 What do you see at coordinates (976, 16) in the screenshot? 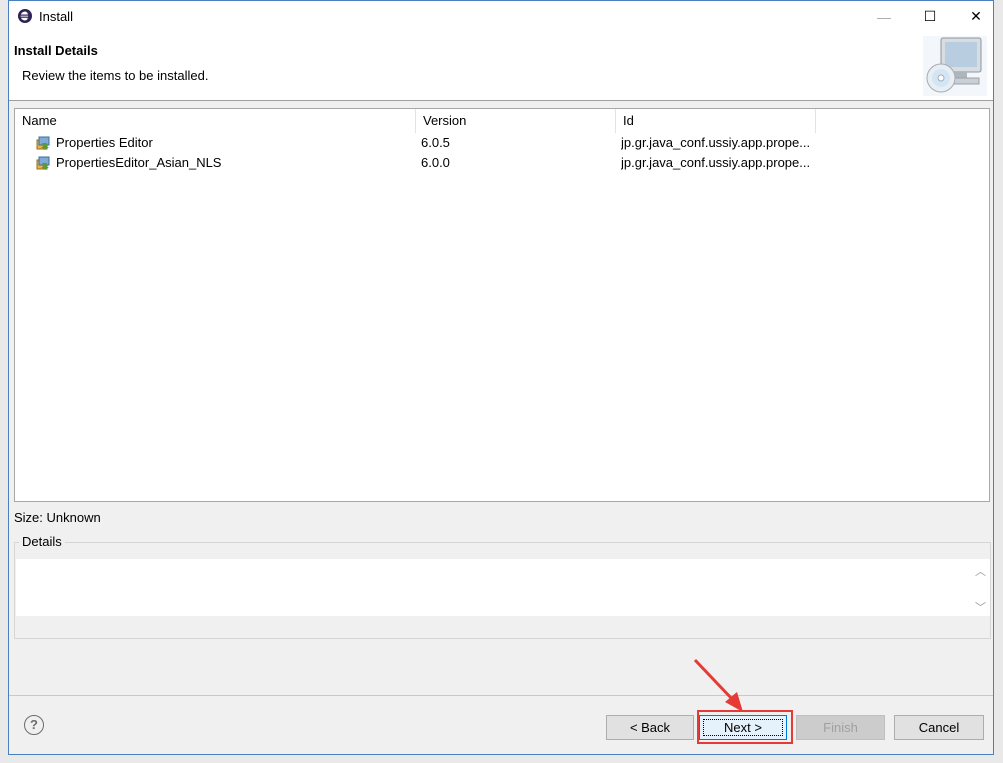
I see `close-button: ✕` at bounding box center [976, 16].